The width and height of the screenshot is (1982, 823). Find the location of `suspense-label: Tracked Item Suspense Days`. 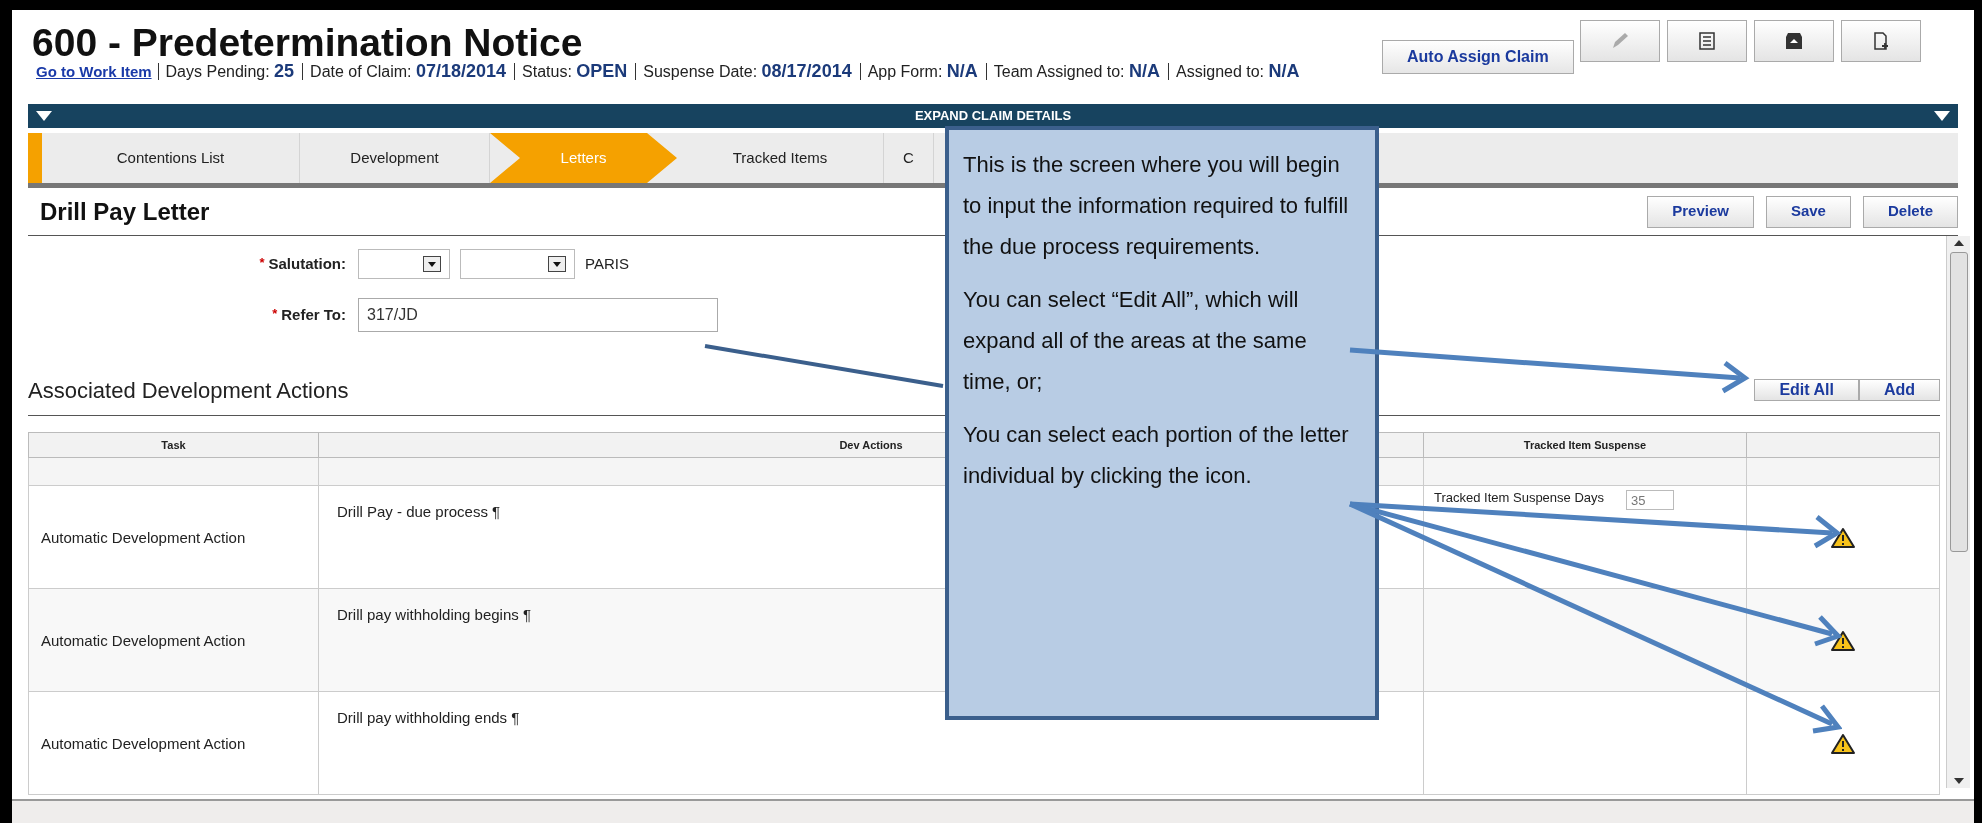

suspense-label: Tracked Item Suspense Days is located at coordinates (1520, 497).